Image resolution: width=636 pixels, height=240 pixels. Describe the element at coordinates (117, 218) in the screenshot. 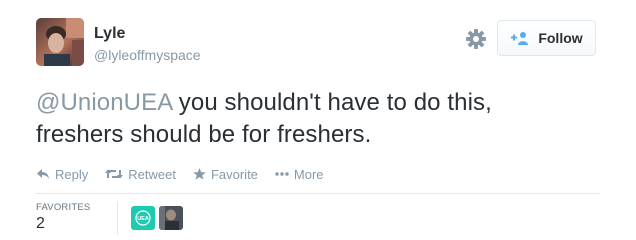

I see `stats-vertical-divider` at that location.